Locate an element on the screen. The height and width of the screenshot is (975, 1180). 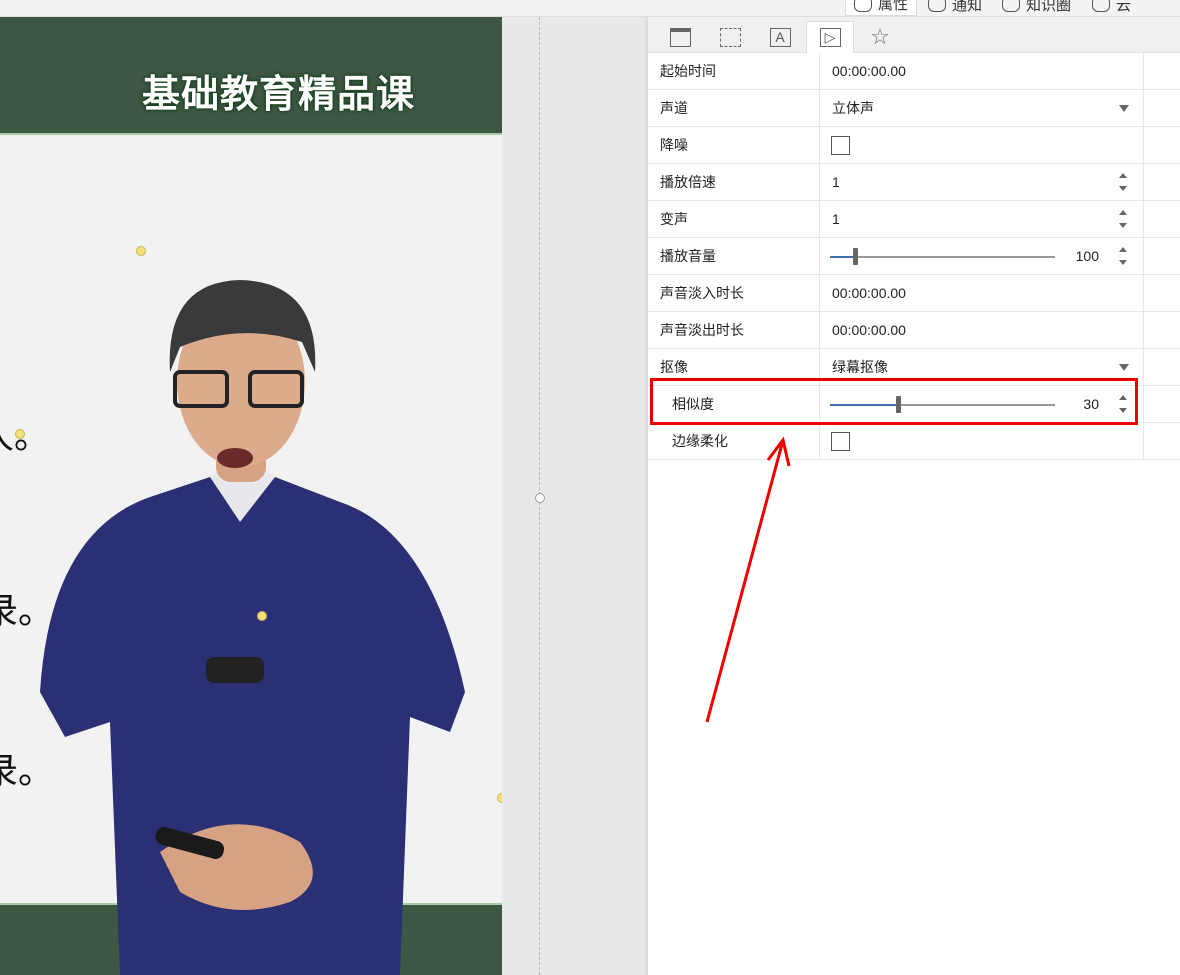
property-value-cell: 立体声 is located at coordinates (982, 108).